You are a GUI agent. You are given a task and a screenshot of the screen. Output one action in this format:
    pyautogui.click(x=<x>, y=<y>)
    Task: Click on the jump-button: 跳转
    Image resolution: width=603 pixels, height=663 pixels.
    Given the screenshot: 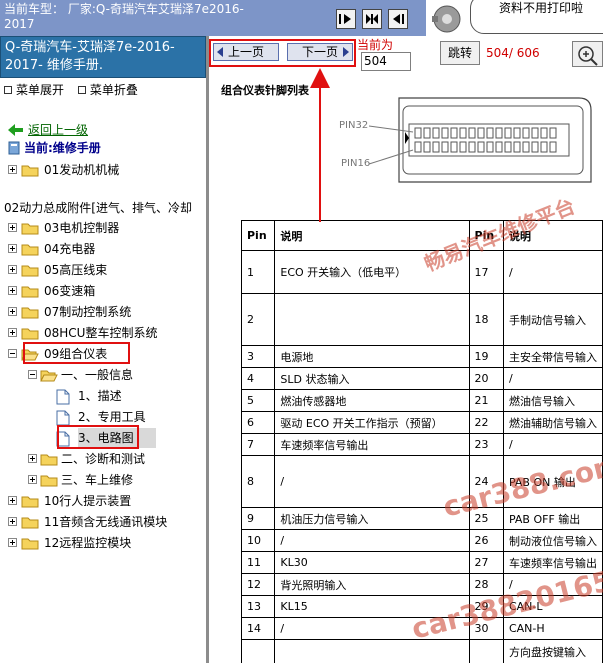 What is the action you would take?
    pyautogui.click(x=460, y=53)
    